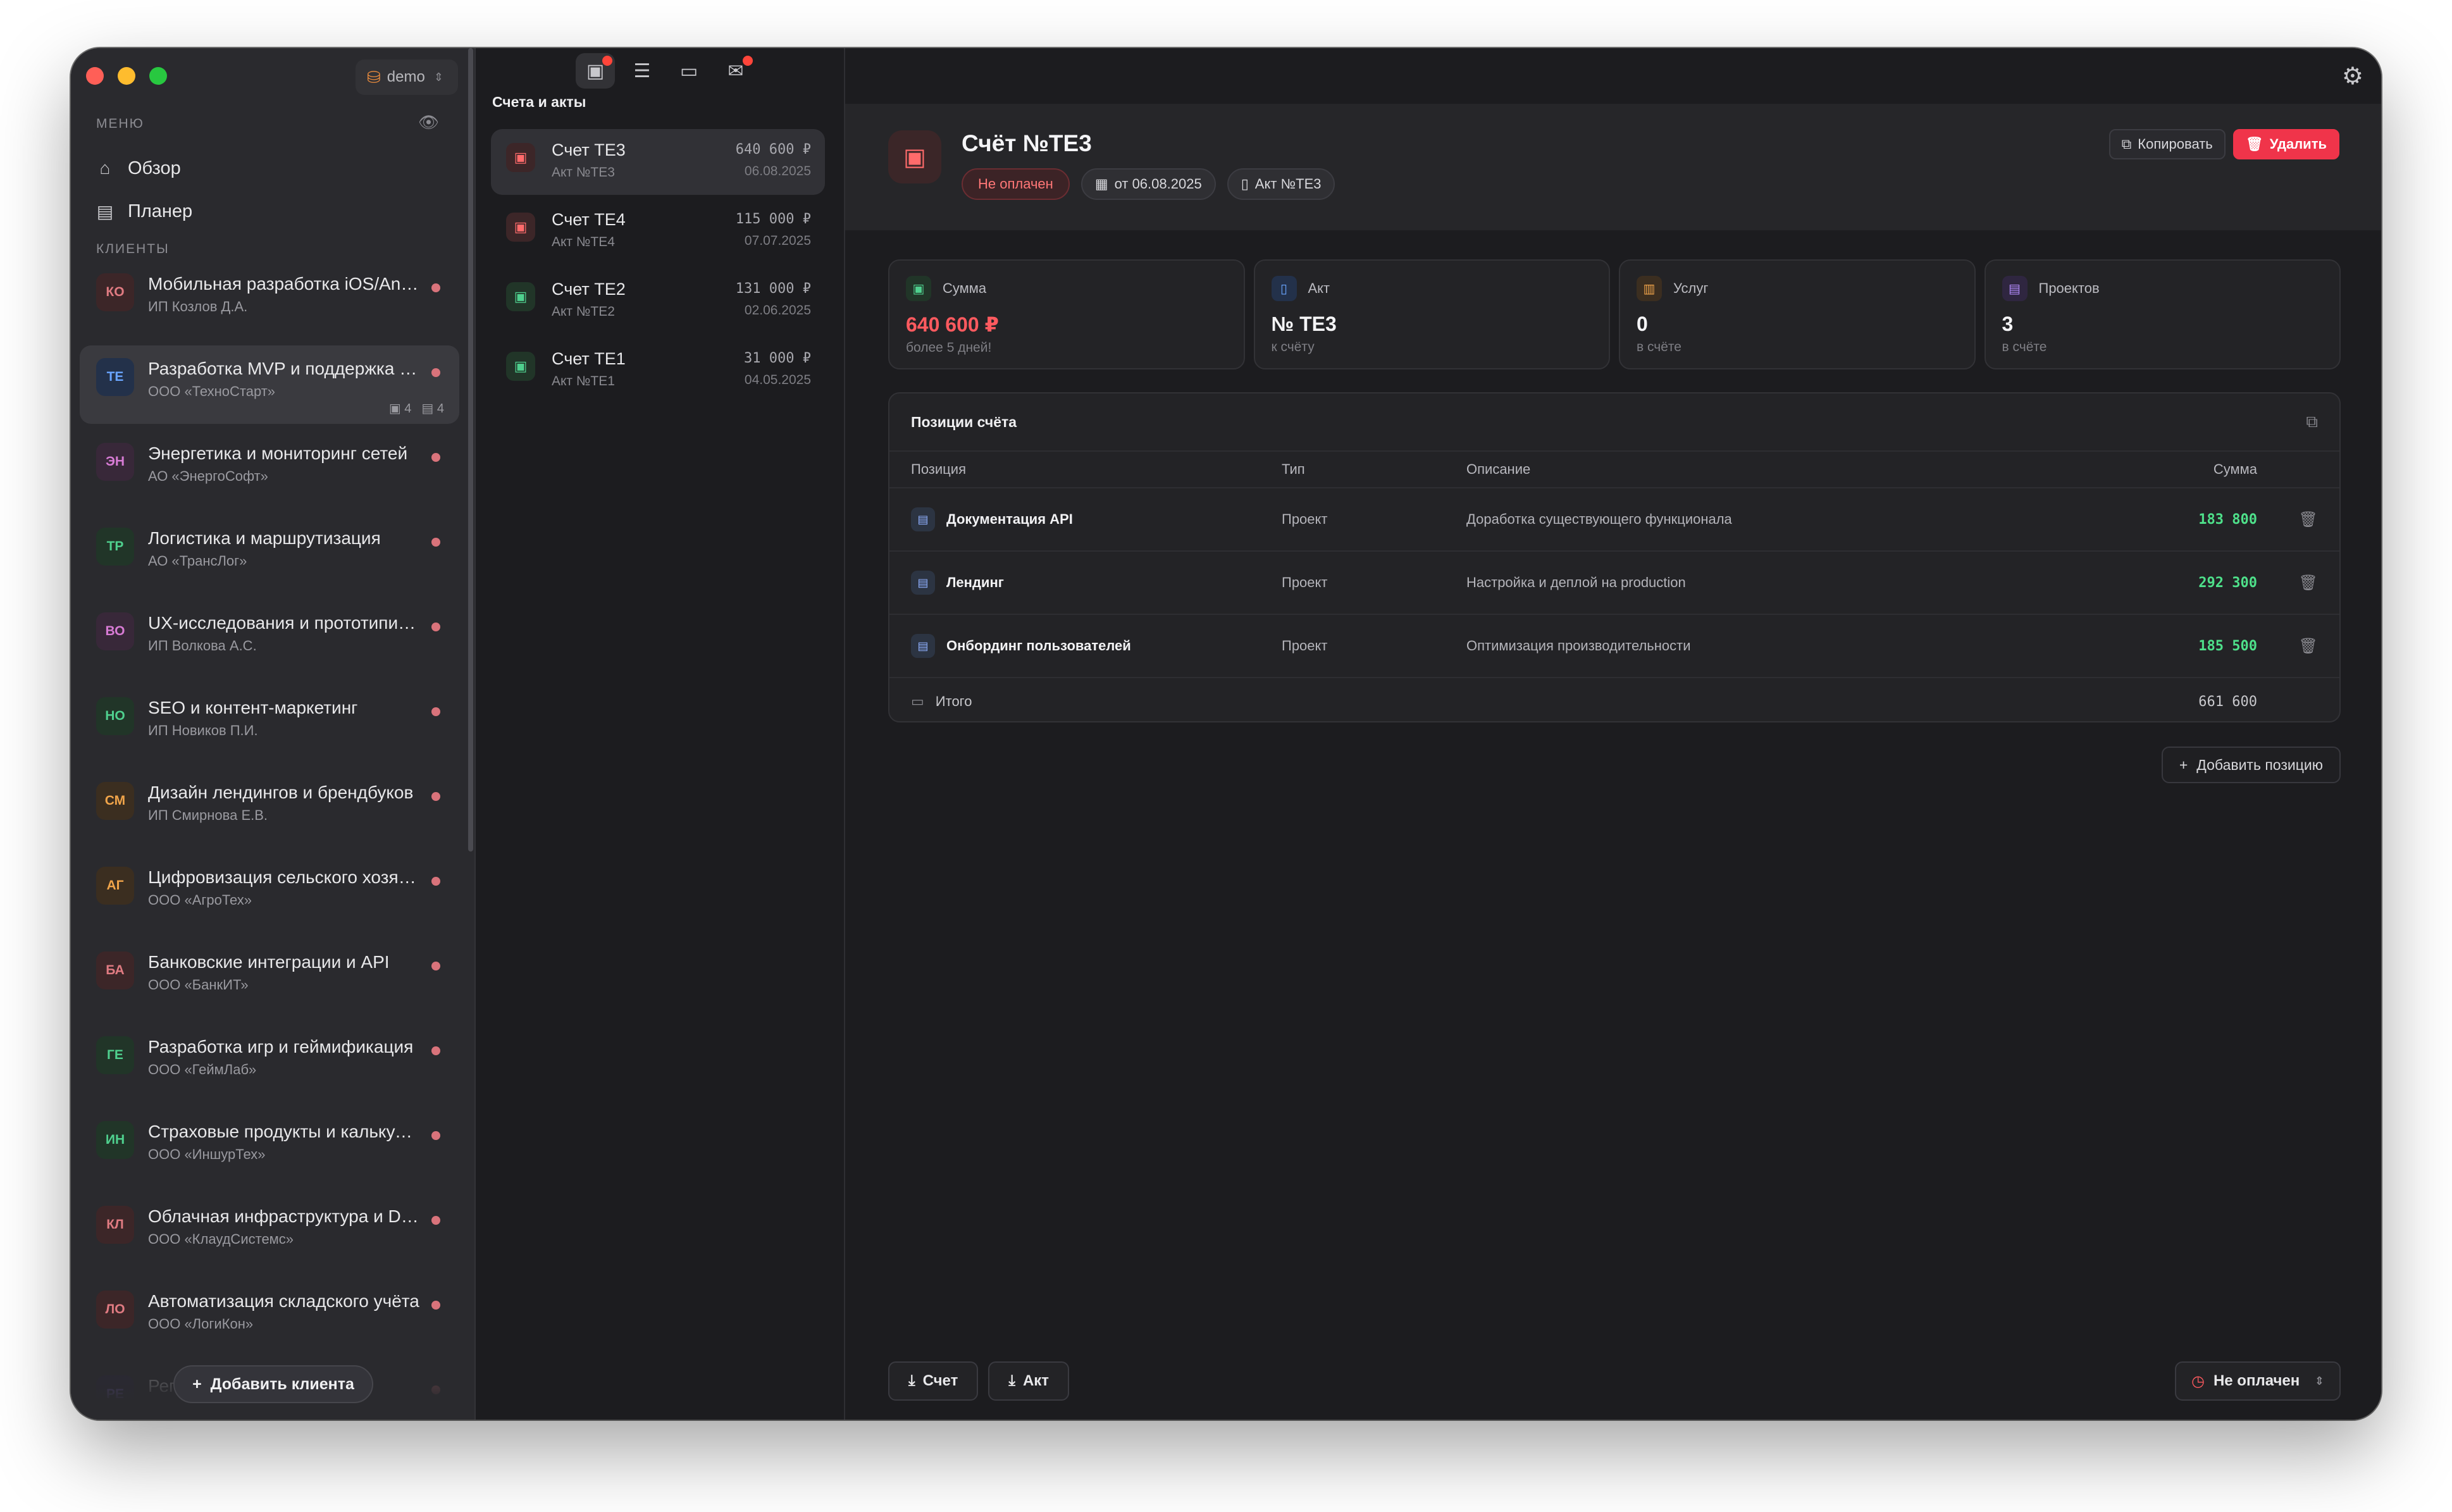 The image size is (2452, 1512). I want to click on stat-card: ▤ Проектов 3 в счёте, so click(2162, 314).